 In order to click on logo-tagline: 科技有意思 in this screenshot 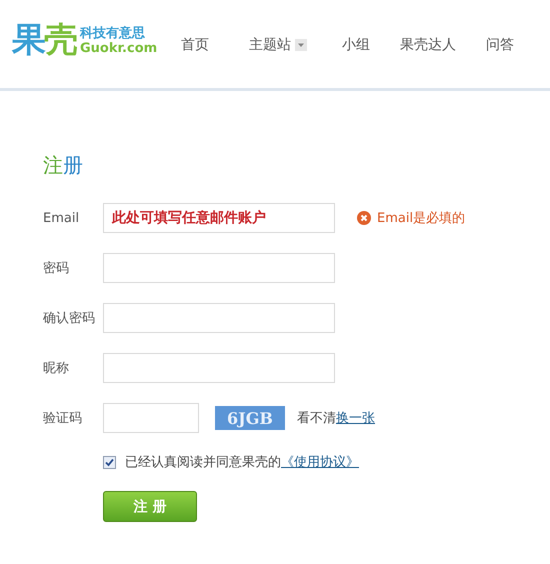, I will do `click(113, 33)`.